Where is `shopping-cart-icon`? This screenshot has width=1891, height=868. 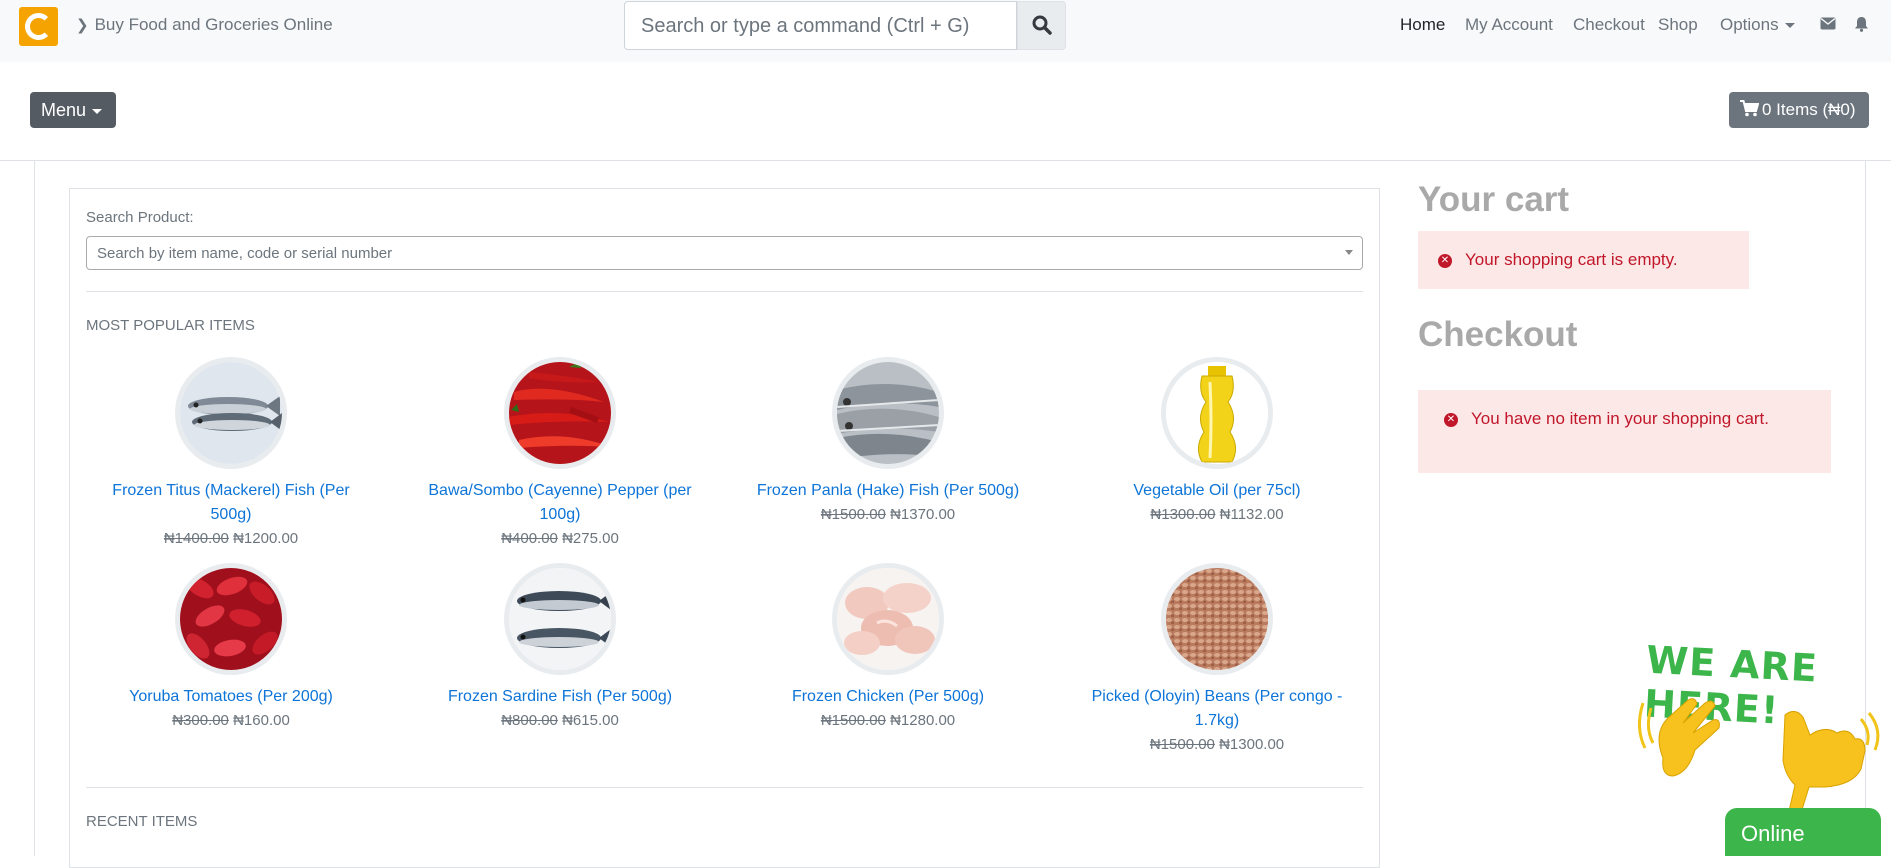 shopping-cart-icon is located at coordinates (1750, 108).